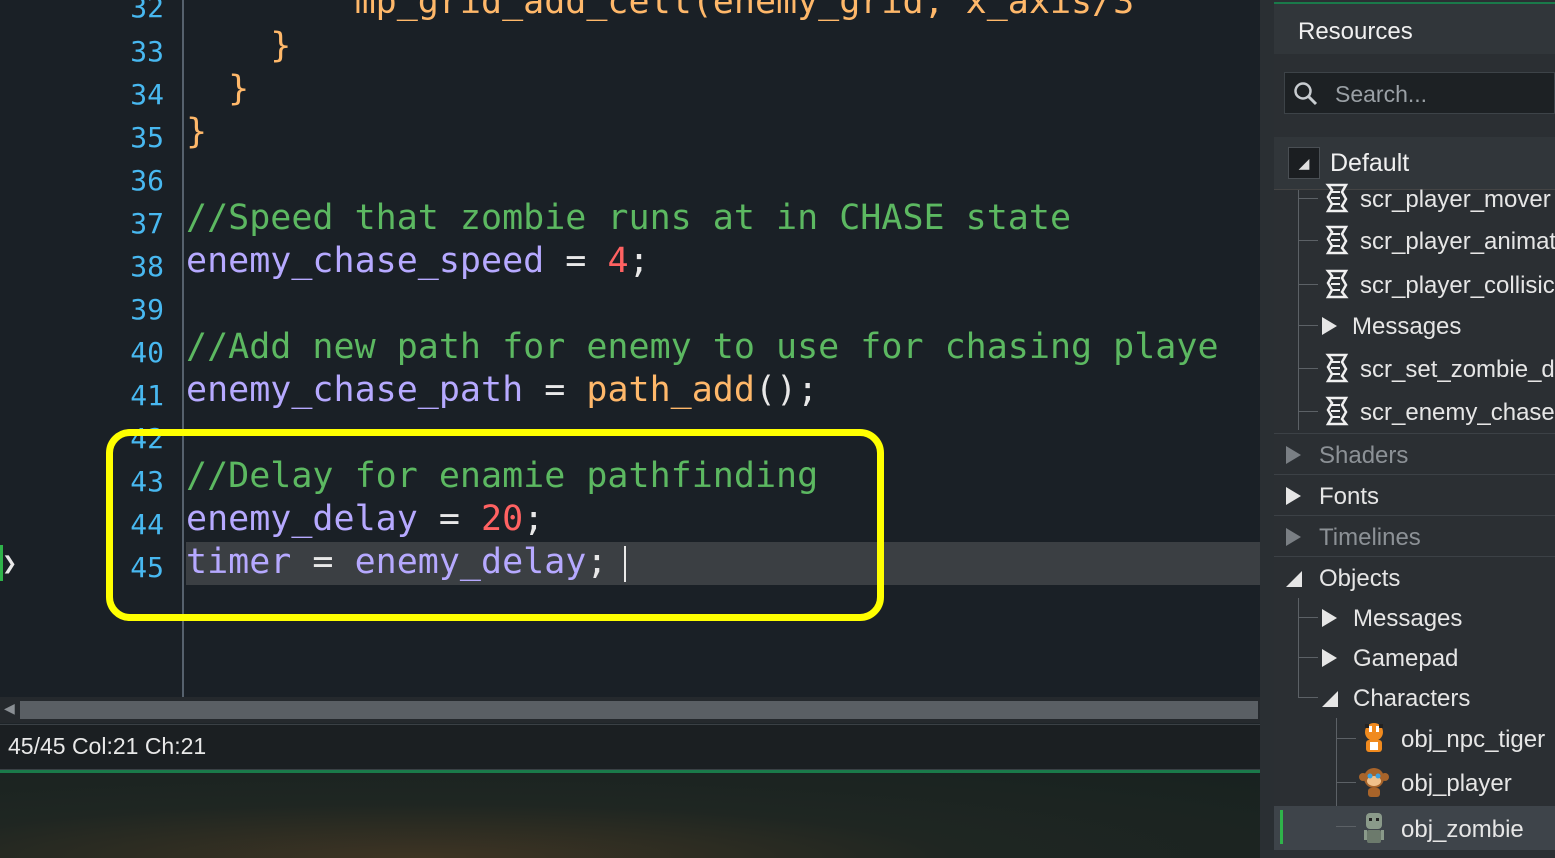 The width and height of the screenshot is (1555, 858). What do you see at coordinates (147, 395) in the screenshot?
I see `line-number: 41` at bounding box center [147, 395].